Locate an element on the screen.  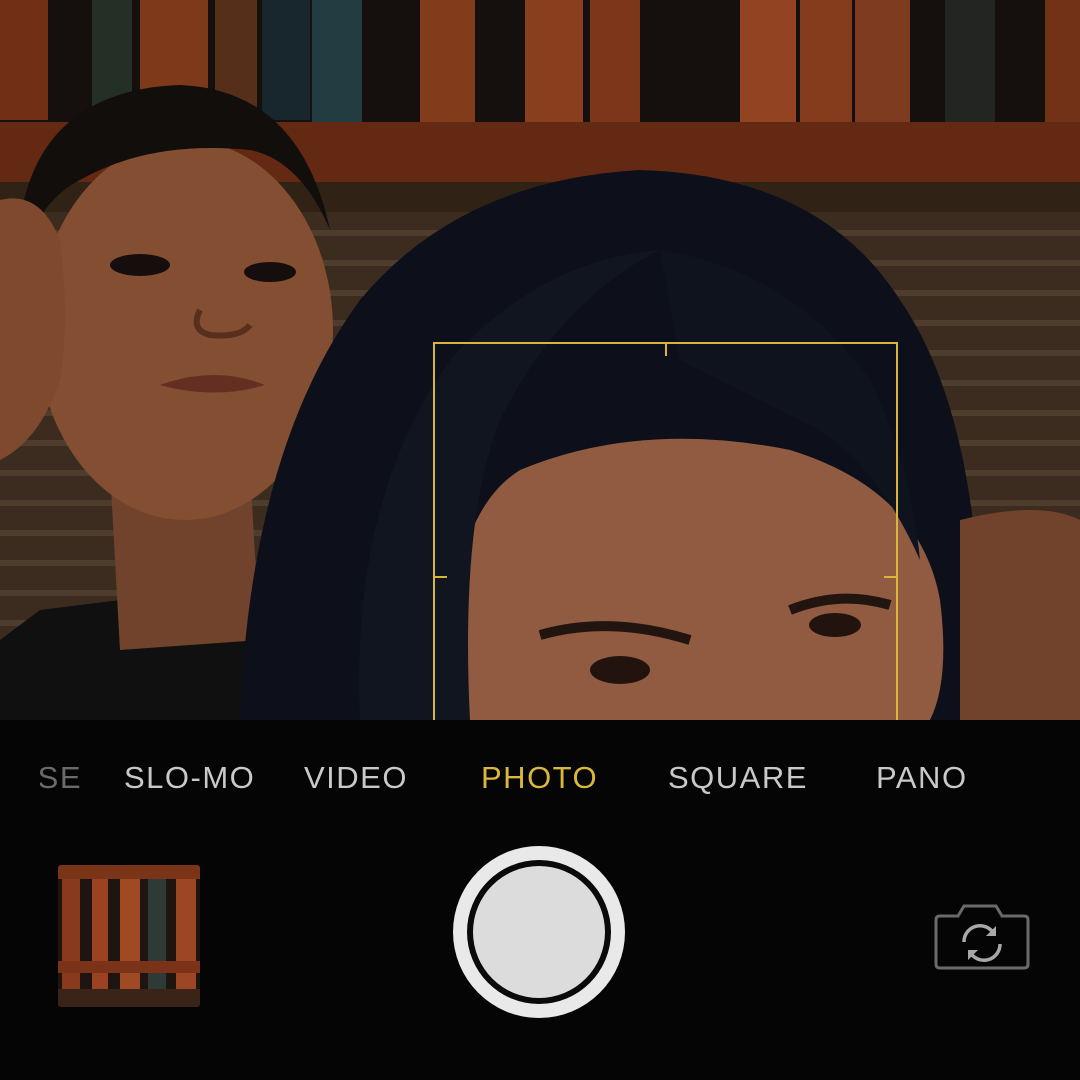
mode-selector: SE SLO-MO VIDEO PHOTO SQUARE PANO is located at coordinates (540, 780).